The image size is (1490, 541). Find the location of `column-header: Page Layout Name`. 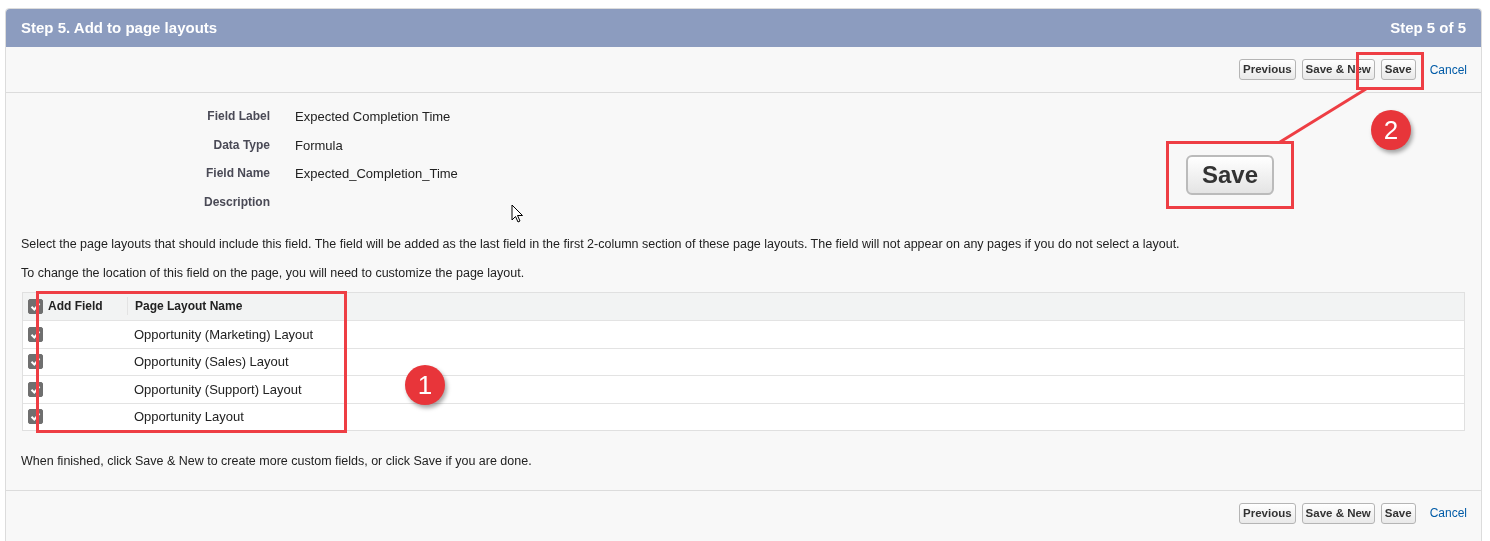

column-header: Page Layout Name is located at coordinates (185, 306).